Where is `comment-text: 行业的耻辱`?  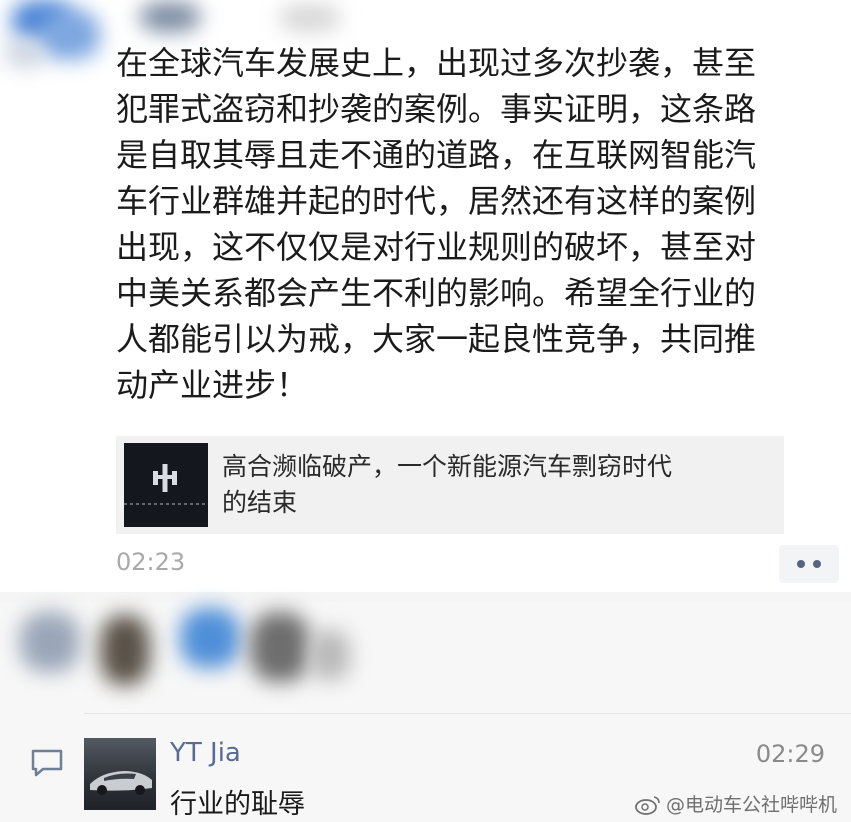 comment-text: 行业的耻辱 is located at coordinates (237, 804).